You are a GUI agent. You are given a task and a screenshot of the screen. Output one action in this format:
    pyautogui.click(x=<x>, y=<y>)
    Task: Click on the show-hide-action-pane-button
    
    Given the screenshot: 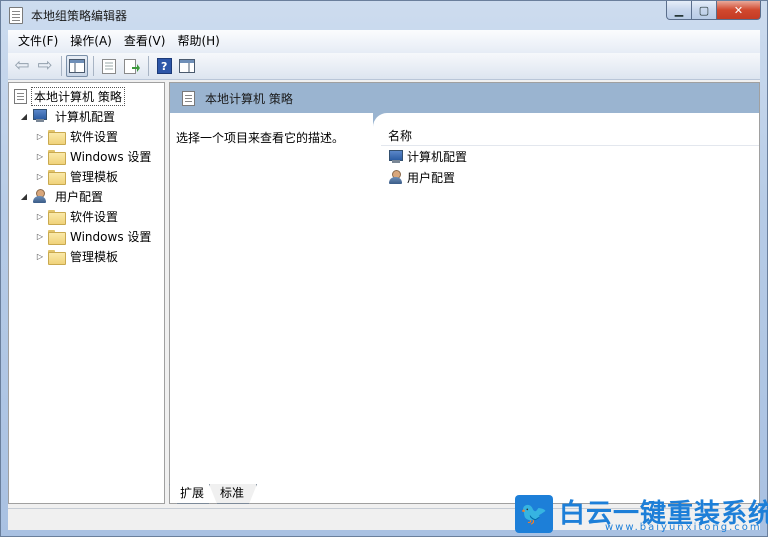 What is the action you would take?
    pyautogui.click(x=187, y=66)
    